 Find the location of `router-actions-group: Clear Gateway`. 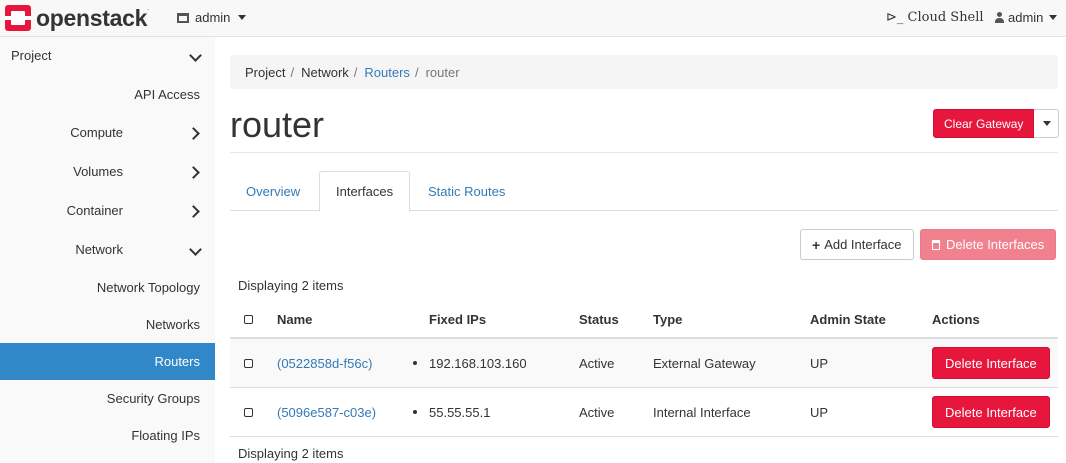

router-actions-group: Clear Gateway is located at coordinates (996, 123).